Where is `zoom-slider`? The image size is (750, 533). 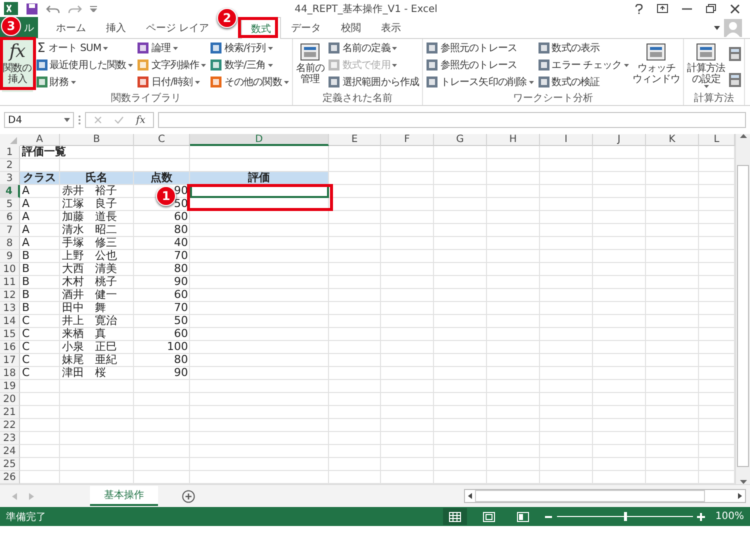 zoom-slider is located at coordinates (625, 516).